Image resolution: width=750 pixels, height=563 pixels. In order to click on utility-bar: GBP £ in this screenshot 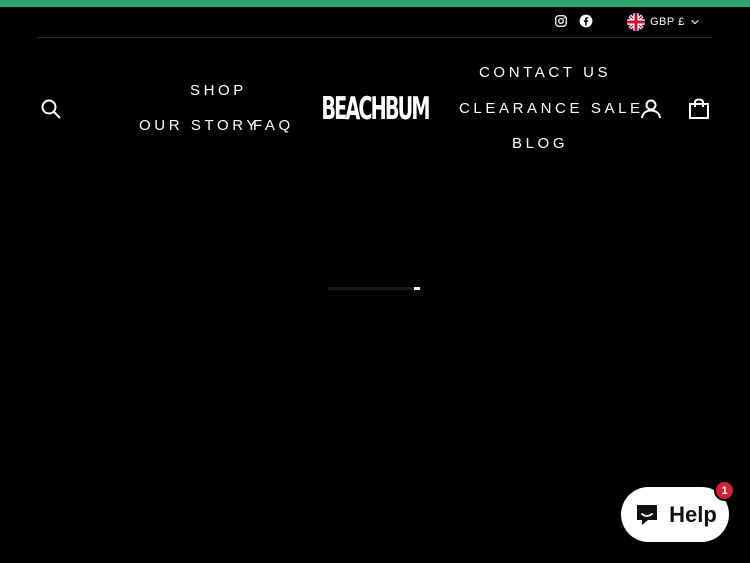, I will do `click(374, 22)`.